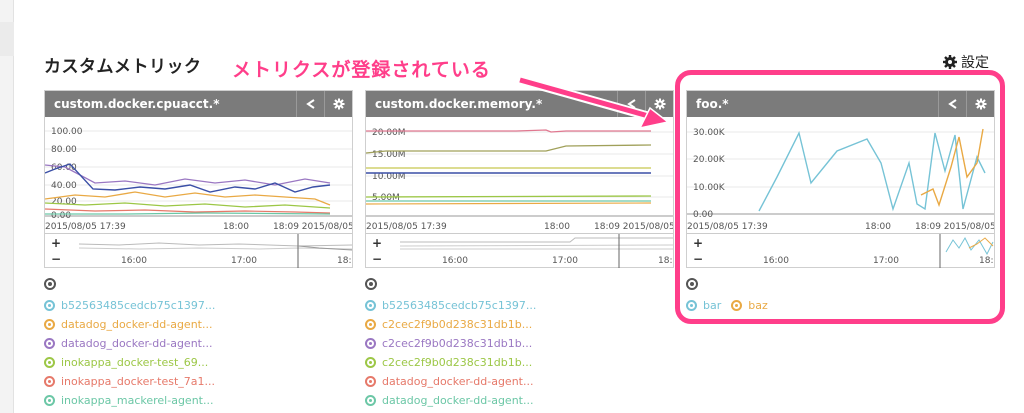  I want to click on y-tick: 10.00K, so click(709, 188).